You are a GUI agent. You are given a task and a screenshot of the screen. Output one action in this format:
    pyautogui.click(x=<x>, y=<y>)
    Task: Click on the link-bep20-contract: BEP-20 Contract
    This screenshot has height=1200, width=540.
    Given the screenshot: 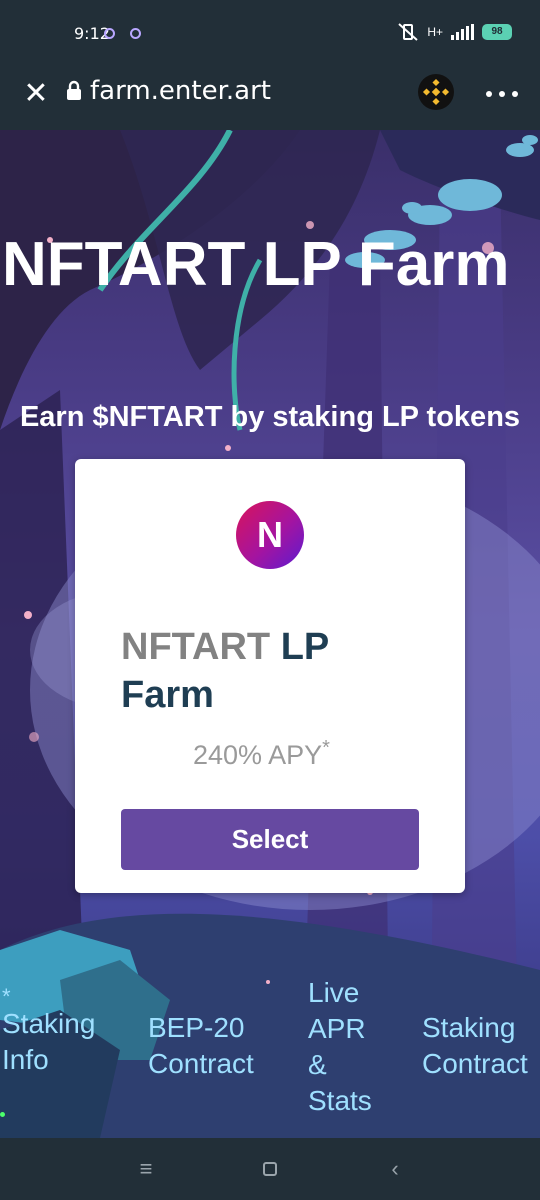 What is the action you would take?
    pyautogui.click(x=213, y=1046)
    